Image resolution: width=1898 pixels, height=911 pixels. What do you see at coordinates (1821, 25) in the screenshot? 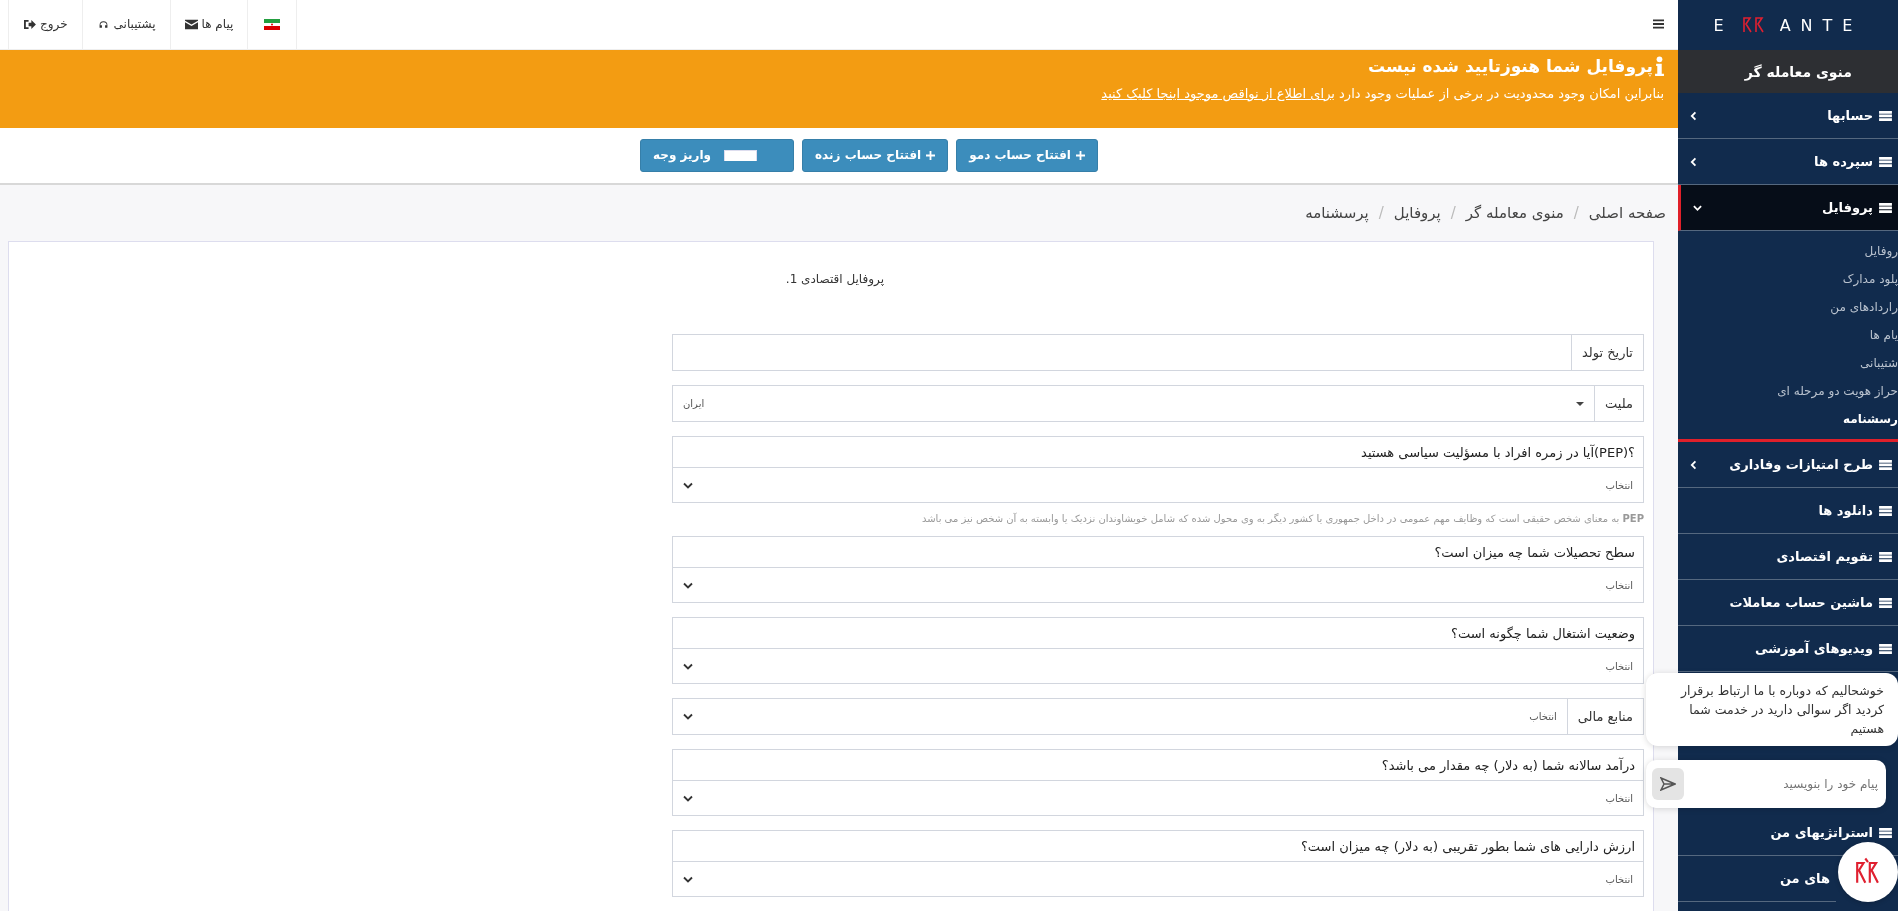
I see `logo-text: ANTE` at bounding box center [1821, 25].